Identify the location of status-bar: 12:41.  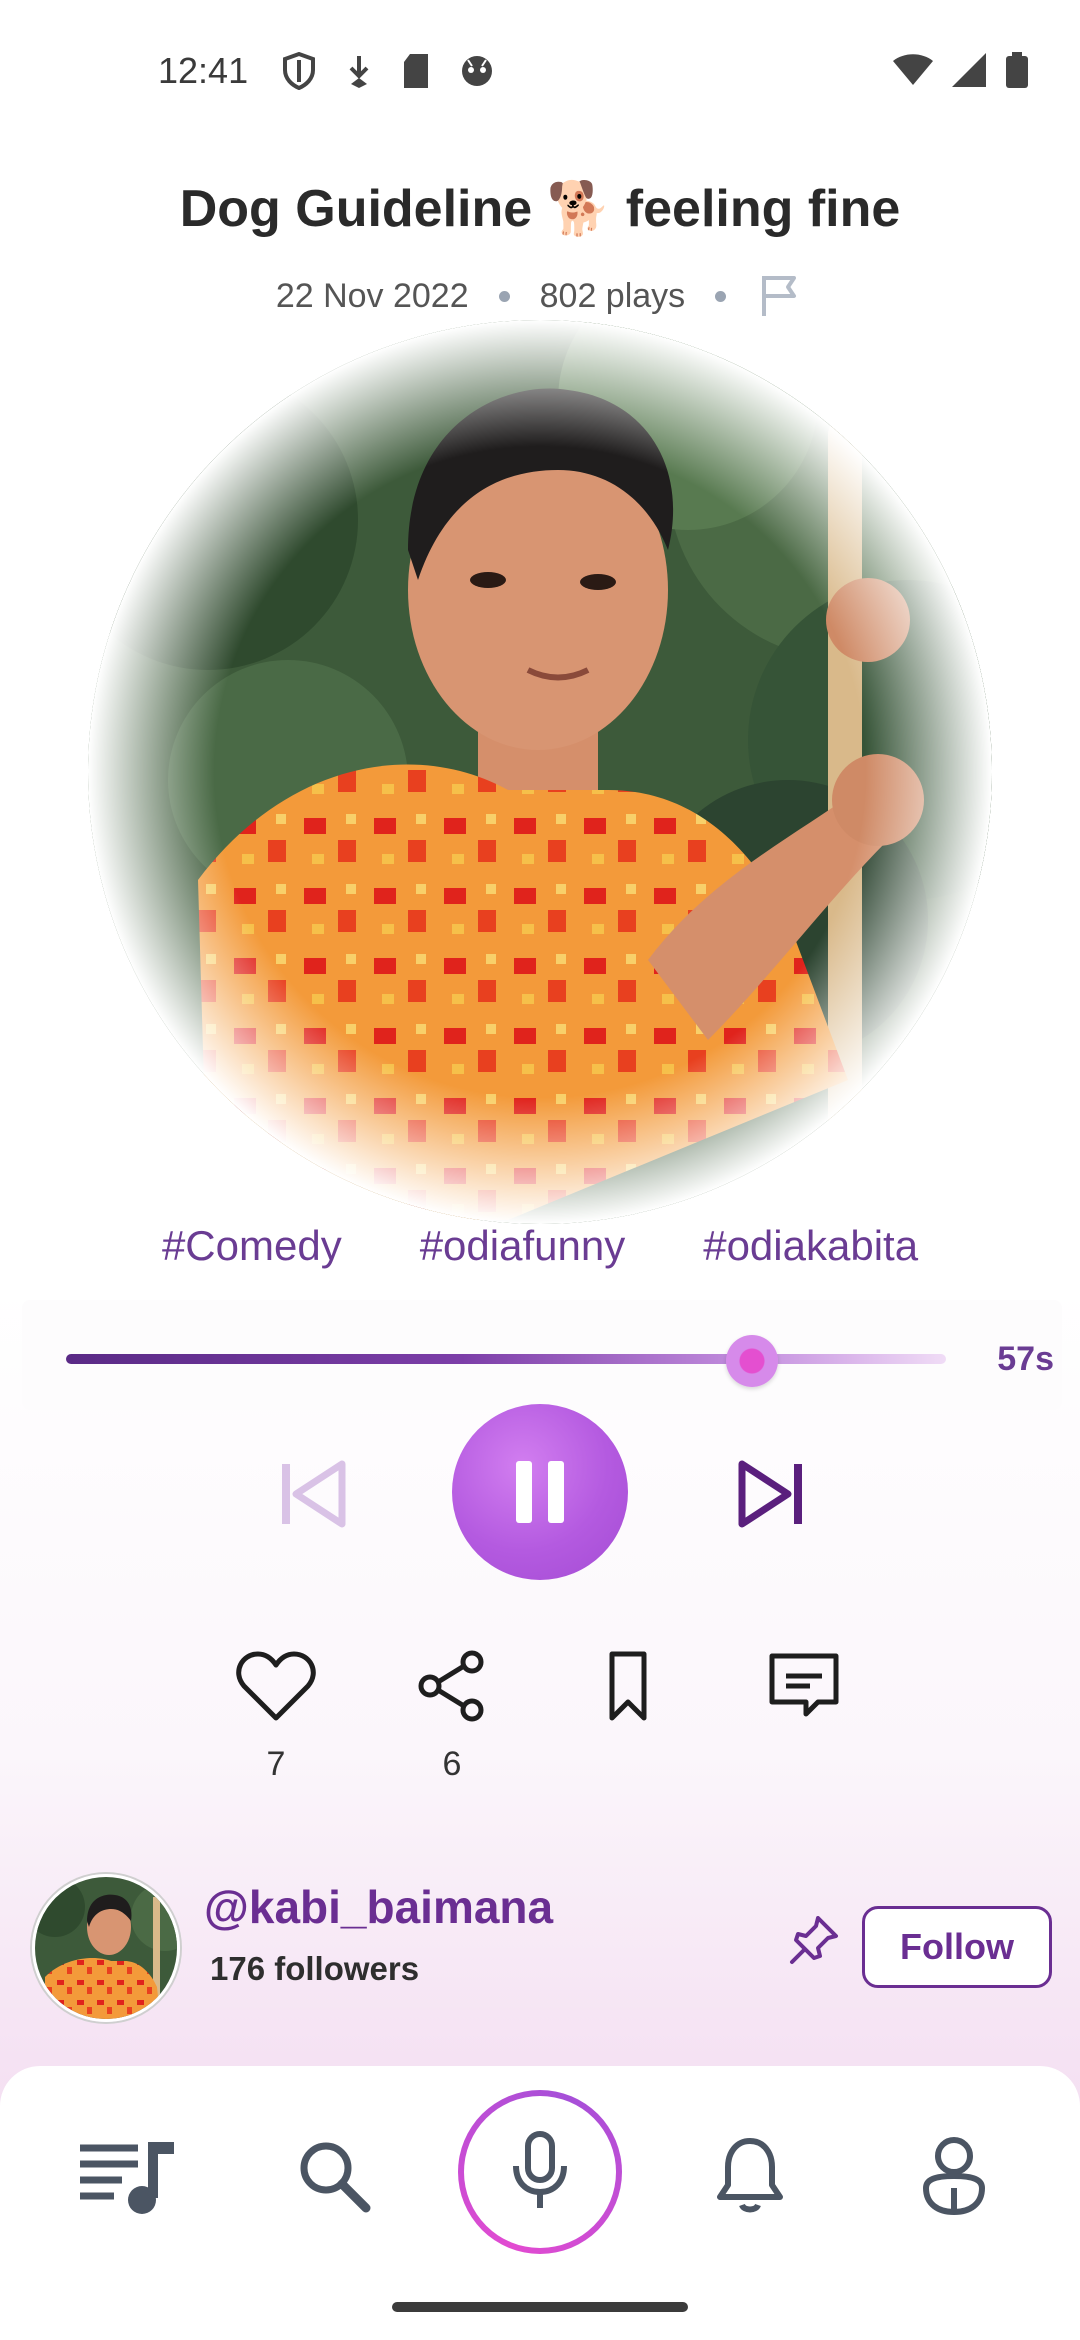
(540, 70).